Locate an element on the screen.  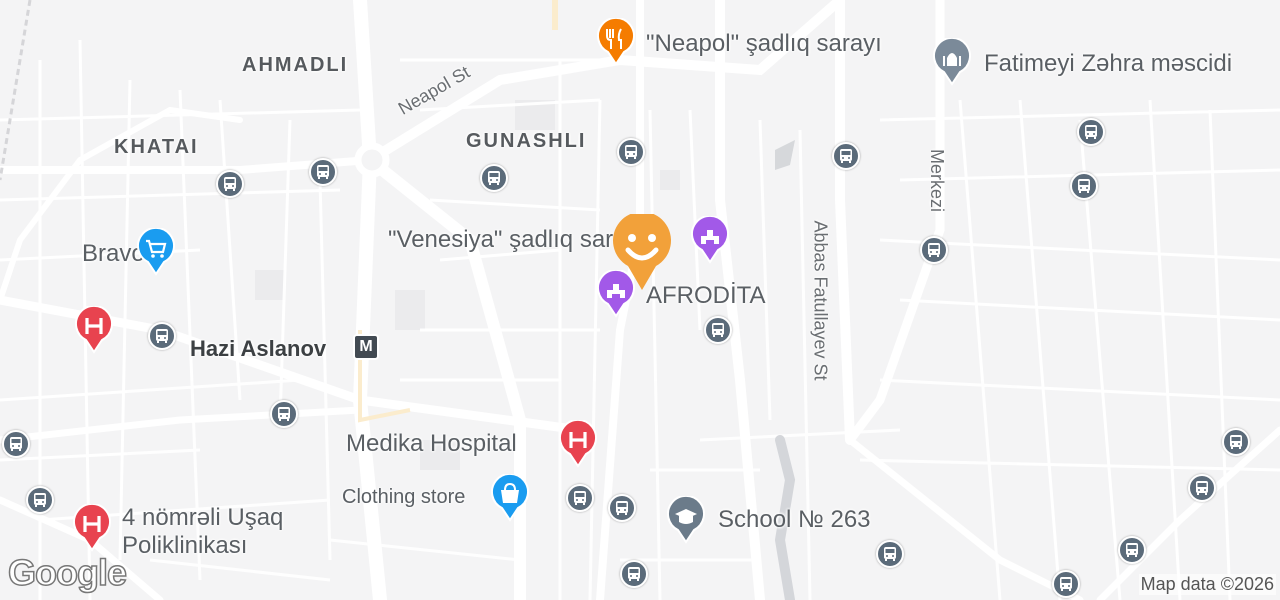
smiley-face-icon is located at coordinates (642, 250).